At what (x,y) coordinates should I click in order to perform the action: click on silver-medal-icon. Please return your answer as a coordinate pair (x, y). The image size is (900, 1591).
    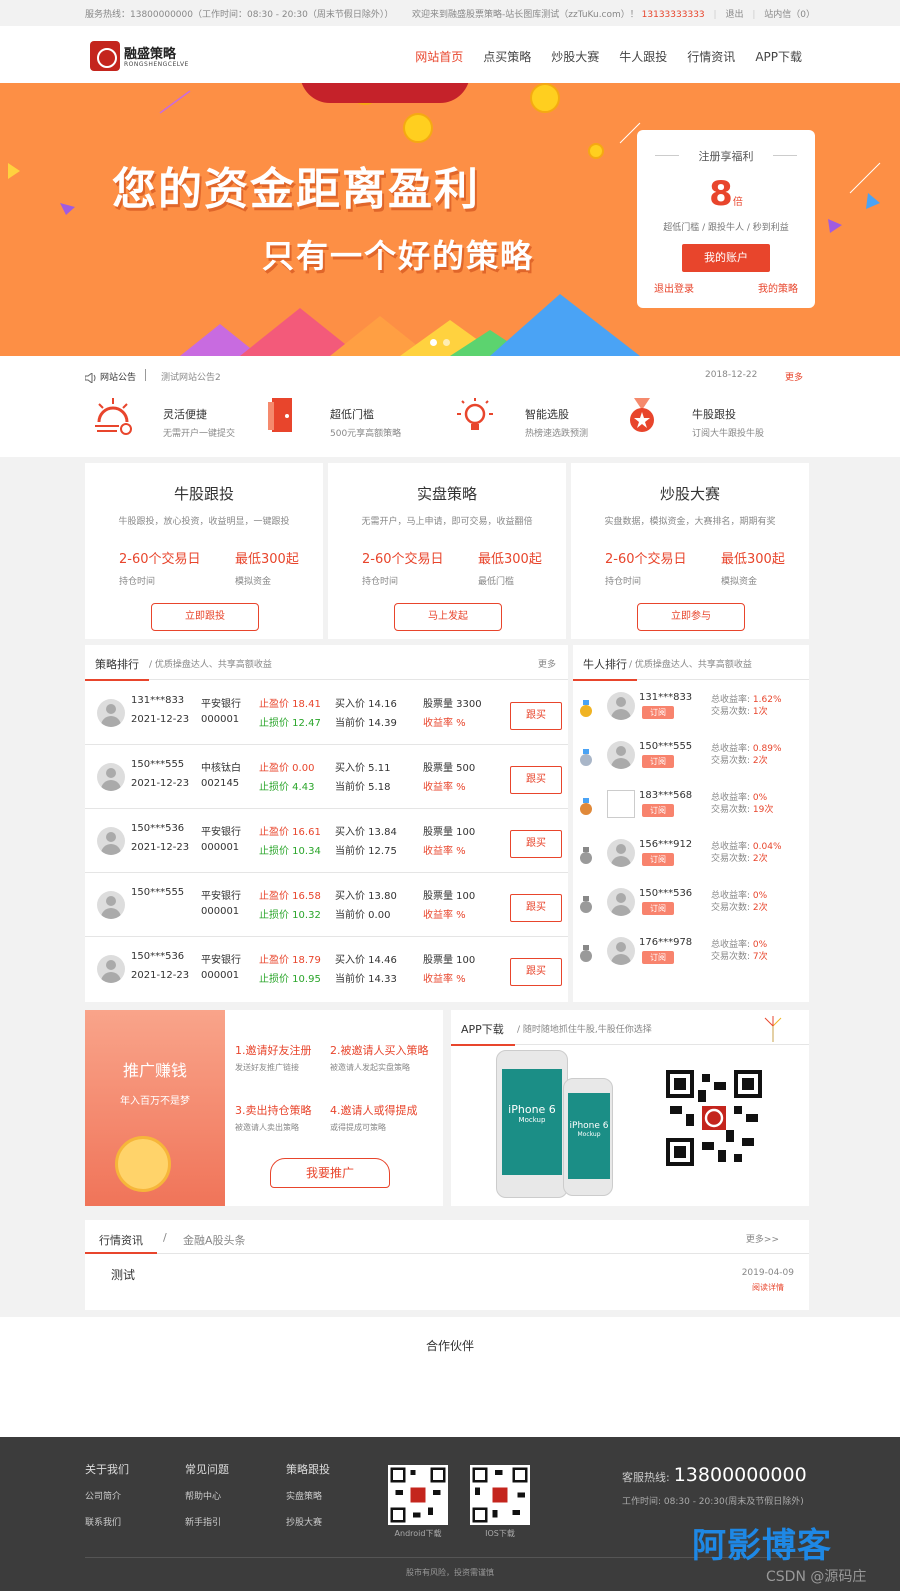
    Looking at the image, I should click on (586, 757).